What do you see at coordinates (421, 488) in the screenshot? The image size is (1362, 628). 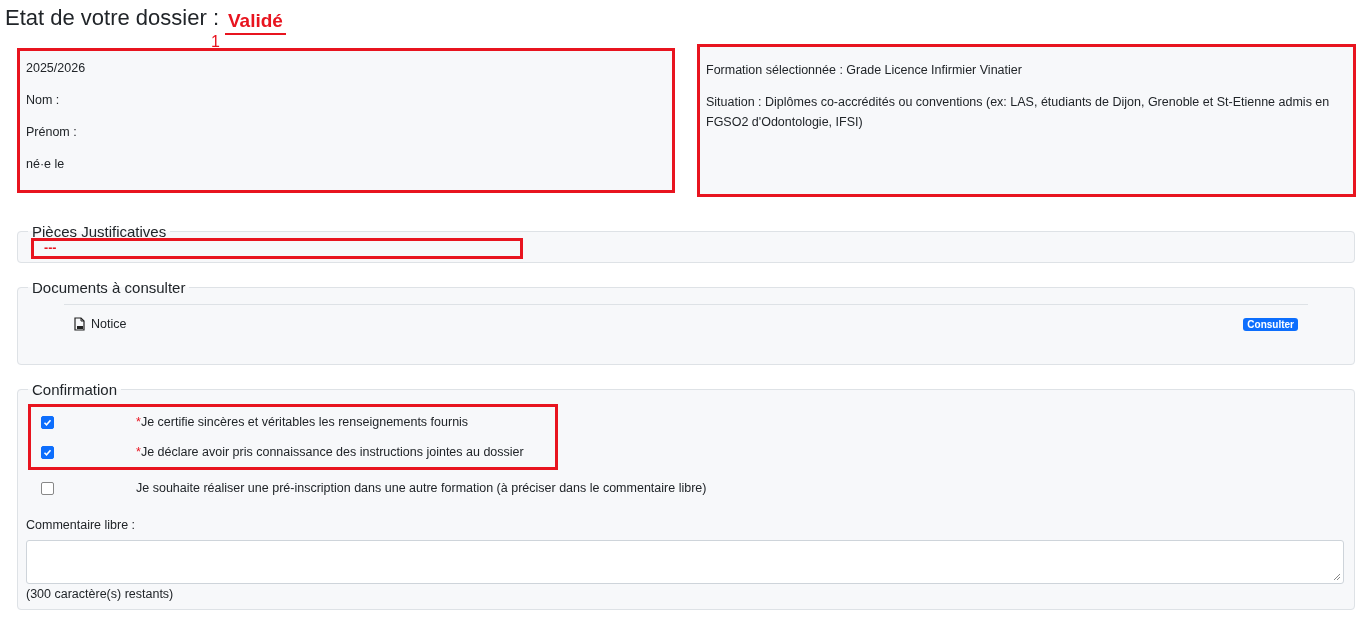 I see `checkbox-label: Je souhaite réaliser une pré-inscription dans une autre formation (à préciser dans le commentaire libre)` at bounding box center [421, 488].